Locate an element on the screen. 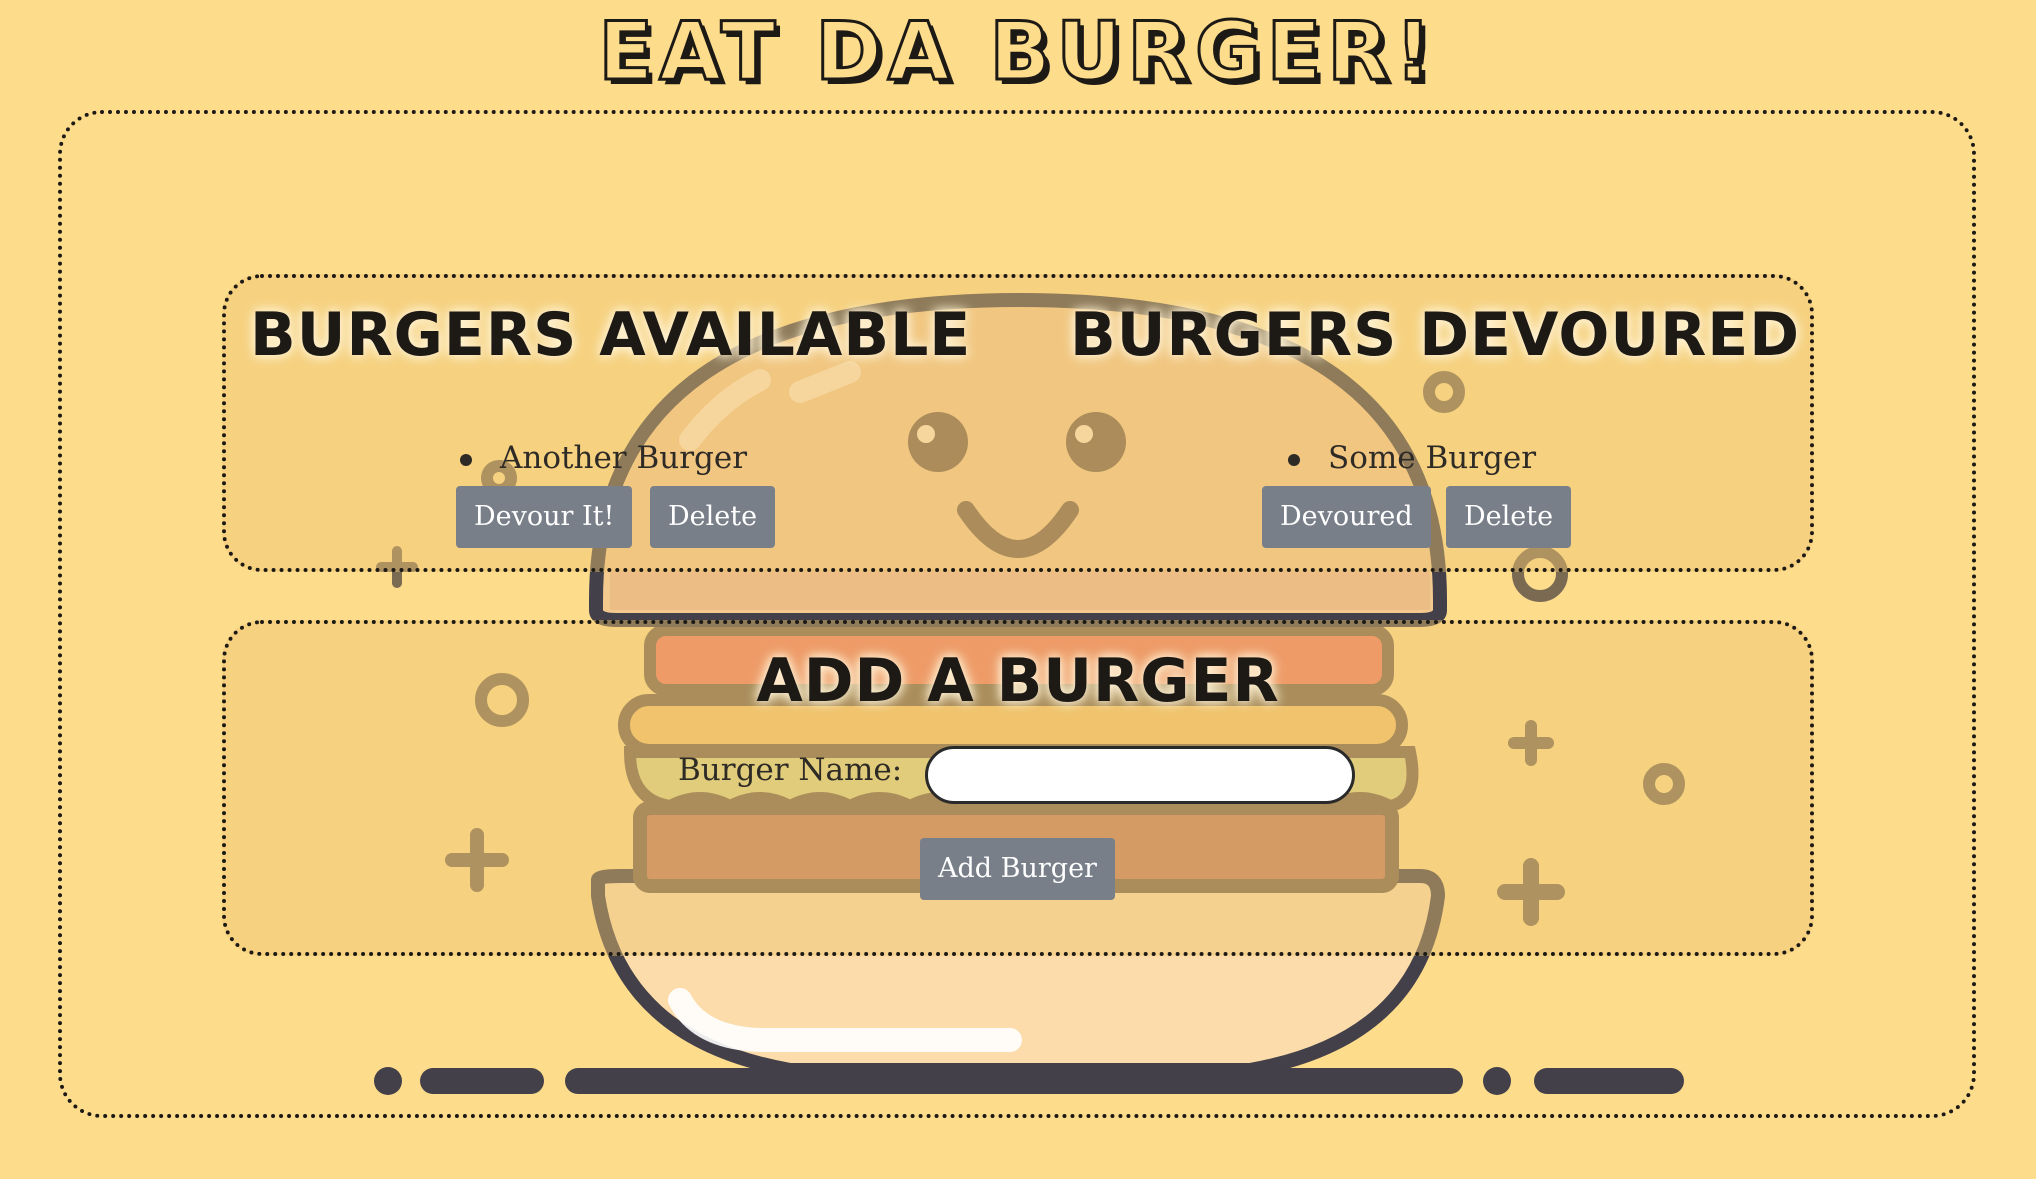 The width and height of the screenshot is (2036, 1179). burgers-available-heading: BURGERS AVAILABLE is located at coordinates (611, 335).